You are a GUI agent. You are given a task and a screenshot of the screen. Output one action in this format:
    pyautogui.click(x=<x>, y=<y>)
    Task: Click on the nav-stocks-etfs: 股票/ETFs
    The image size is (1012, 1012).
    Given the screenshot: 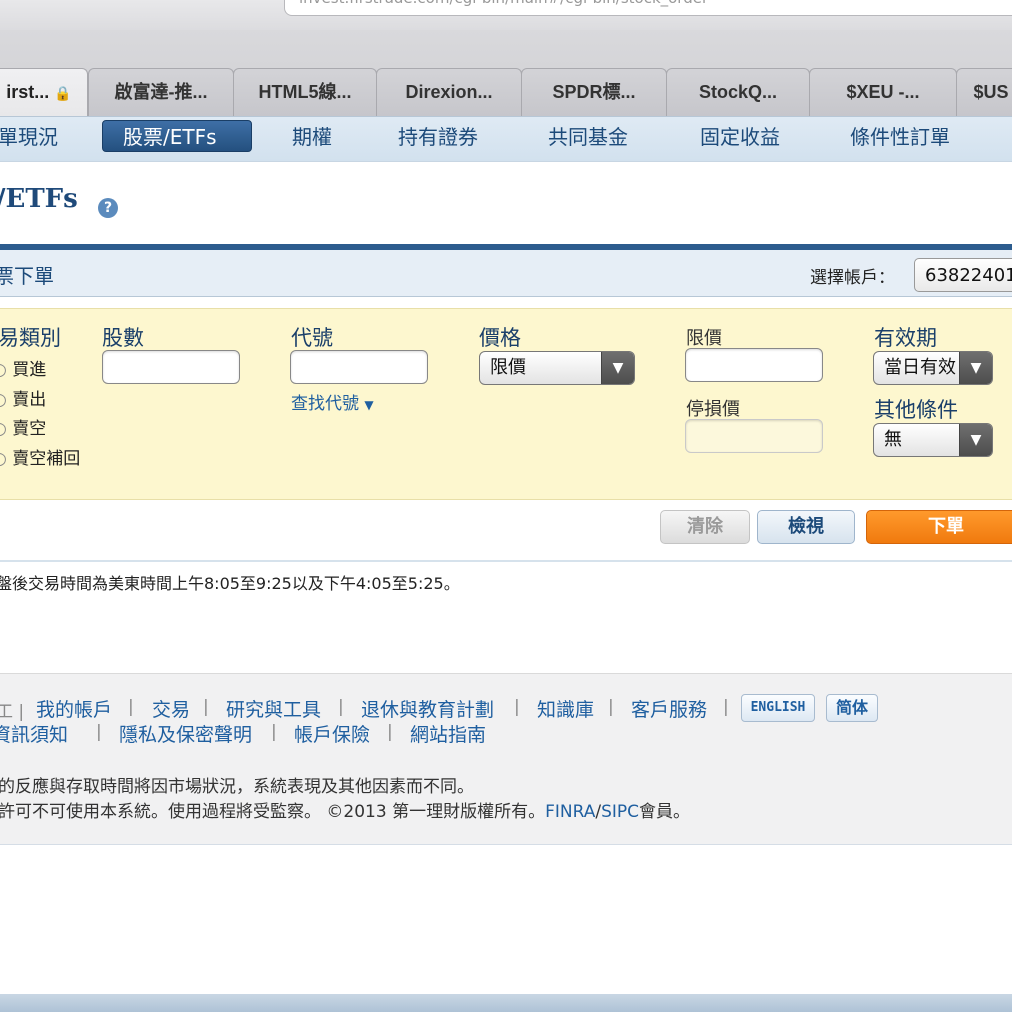 What is the action you would take?
    pyautogui.click(x=177, y=136)
    